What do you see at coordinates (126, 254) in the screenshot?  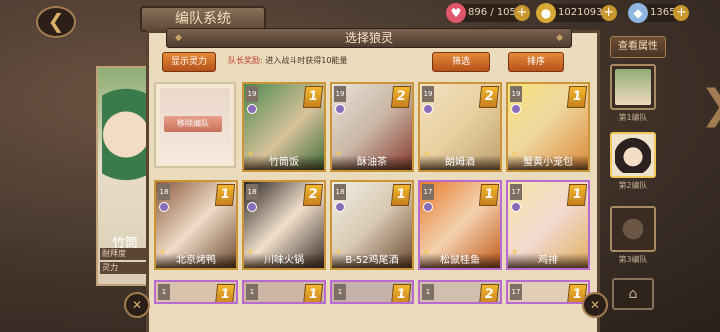 I see `stat-stamina: 耐拜度` at bounding box center [126, 254].